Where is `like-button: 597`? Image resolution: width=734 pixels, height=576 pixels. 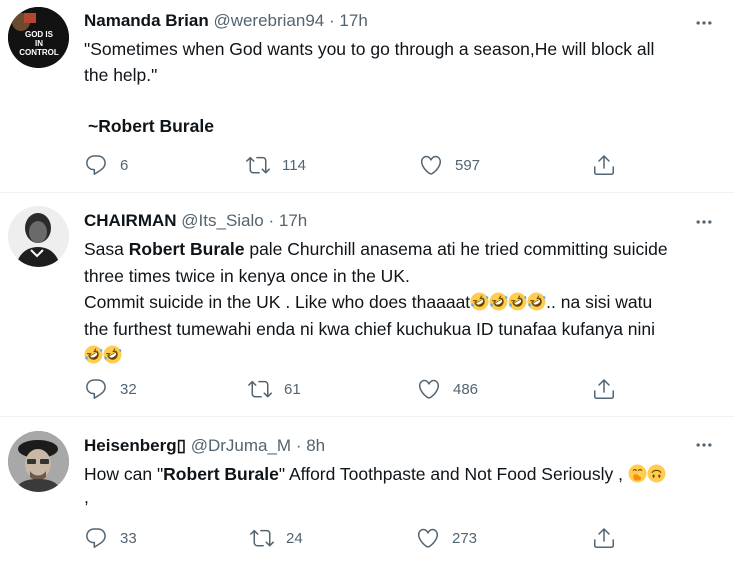 like-button: 597 is located at coordinates (449, 165).